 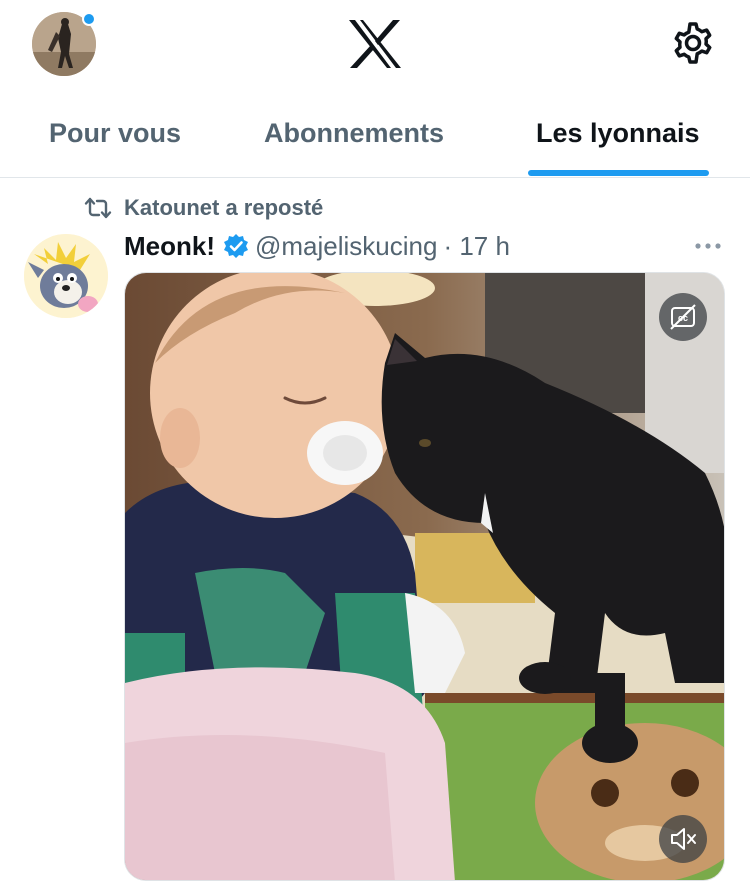 What do you see at coordinates (354, 137) in the screenshot?
I see `tab-abonnements: Abonnements` at bounding box center [354, 137].